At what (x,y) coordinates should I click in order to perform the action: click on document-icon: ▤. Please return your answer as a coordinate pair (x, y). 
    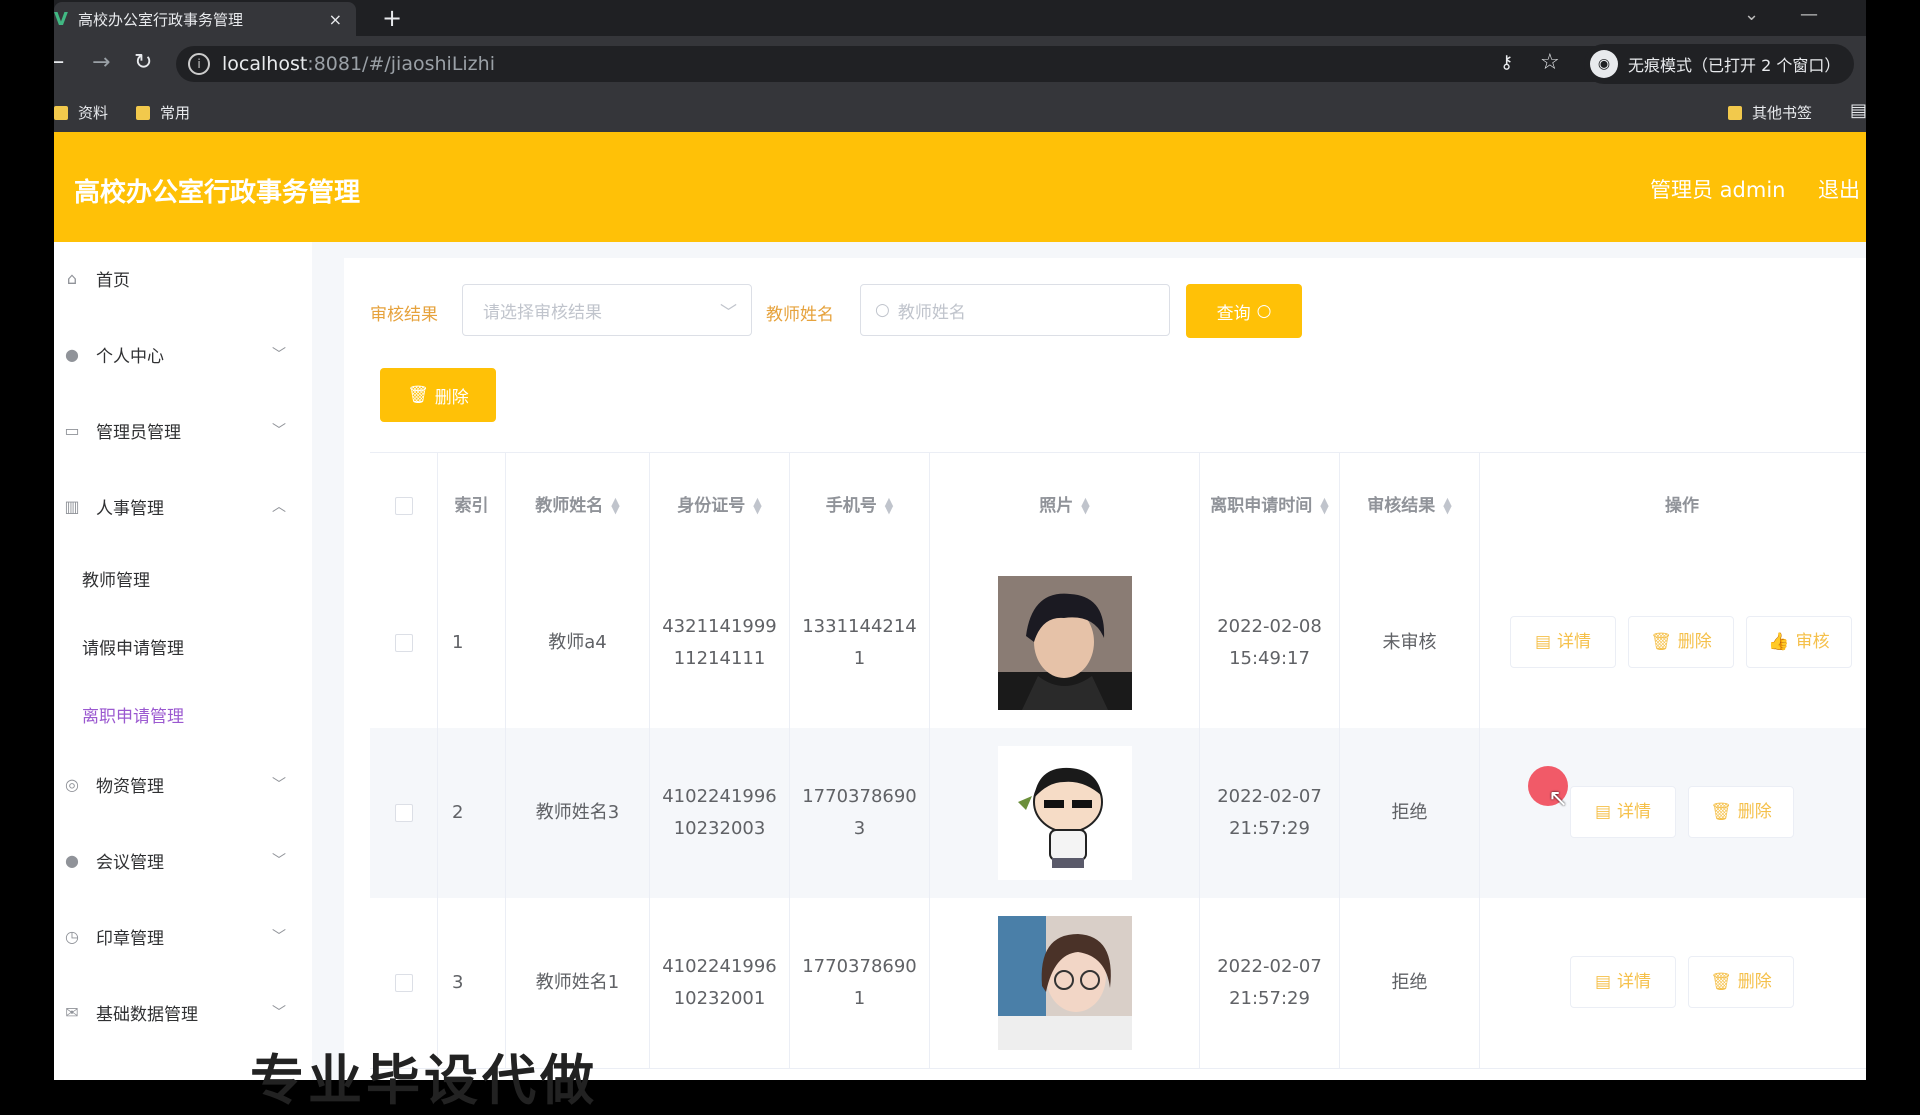
    Looking at the image, I should click on (1603, 982).